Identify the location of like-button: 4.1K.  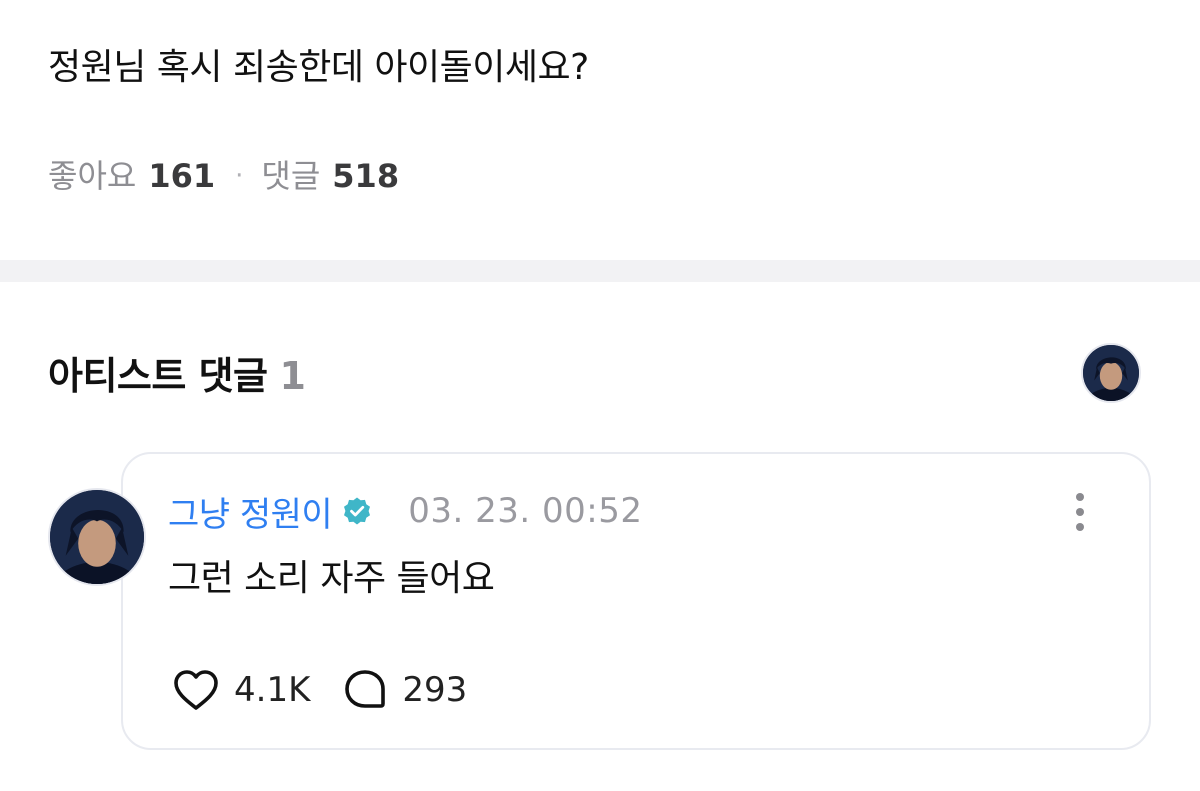
(241, 690).